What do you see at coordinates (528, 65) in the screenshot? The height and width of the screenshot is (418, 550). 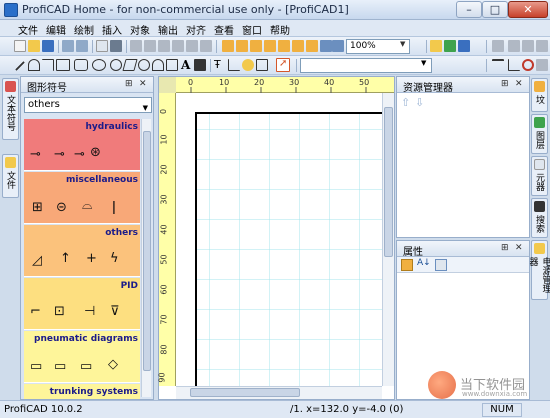 I see `no-entry-icon` at bounding box center [528, 65].